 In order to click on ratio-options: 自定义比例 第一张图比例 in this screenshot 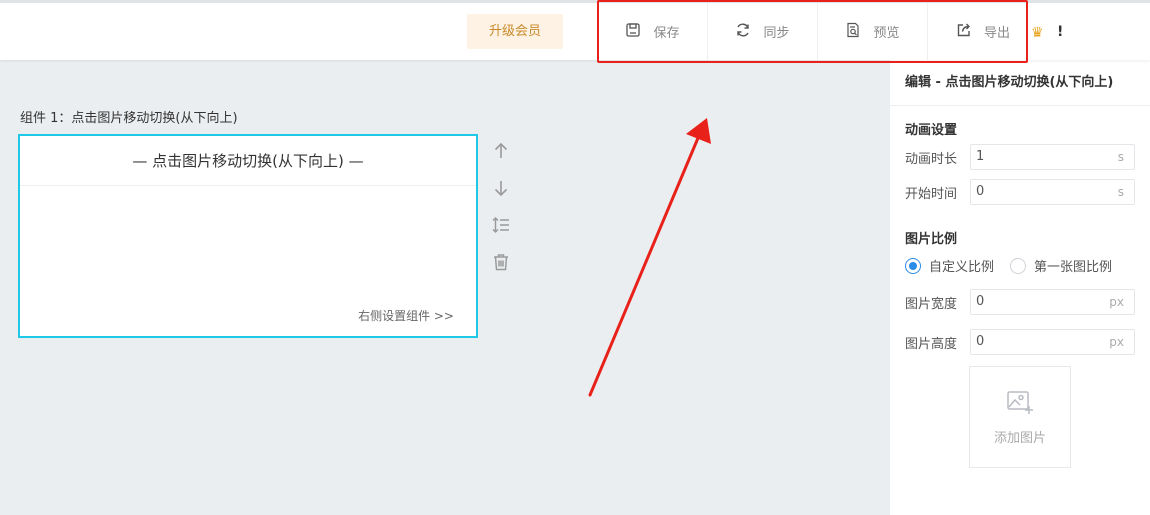, I will do `click(1008, 265)`.